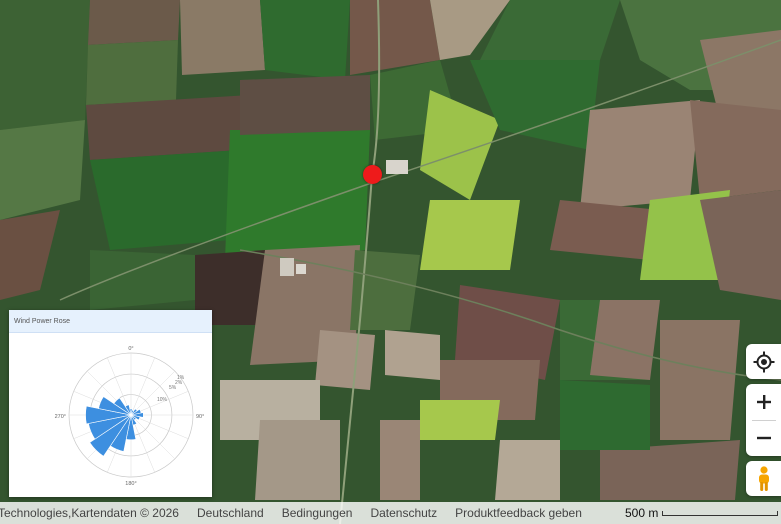 The height and width of the screenshot is (524, 781). I want to click on plus-icon, so click(763, 402).